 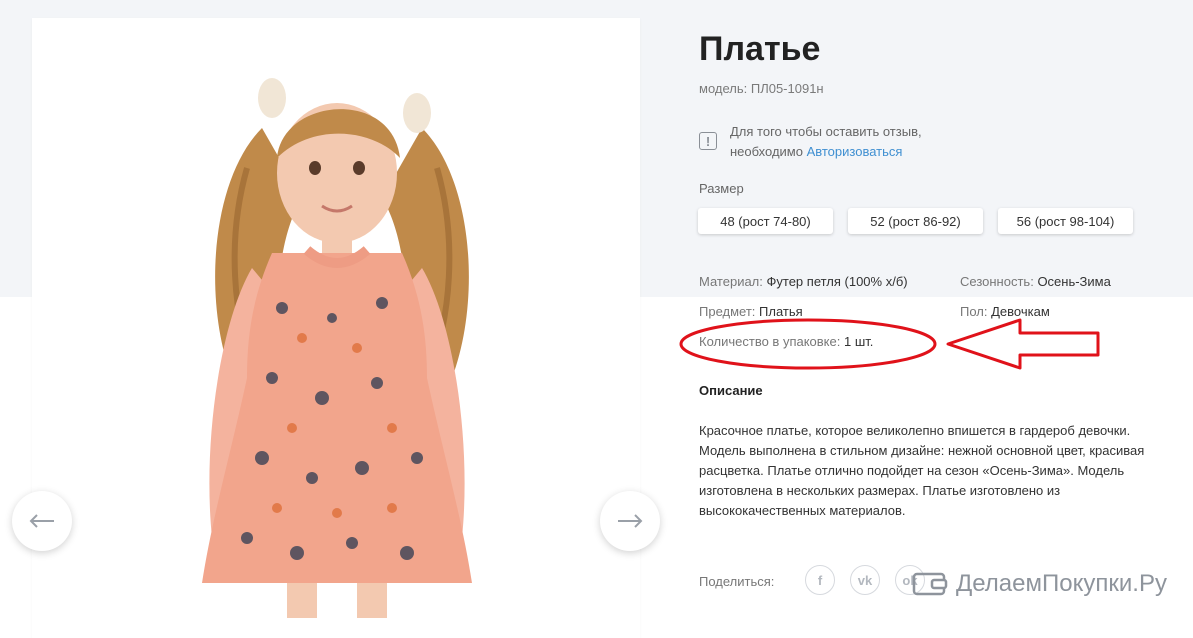 What do you see at coordinates (837, 281) in the screenshot?
I see `property-value: Футер петля (100% х/б)` at bounding box center [837, 281].